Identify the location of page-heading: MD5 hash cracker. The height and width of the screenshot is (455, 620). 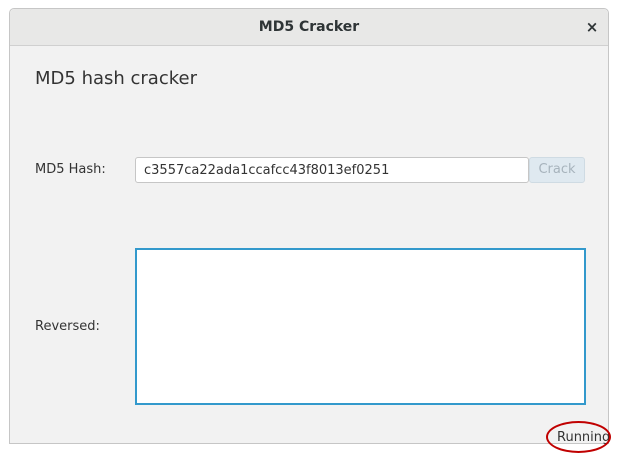
(116, 78).